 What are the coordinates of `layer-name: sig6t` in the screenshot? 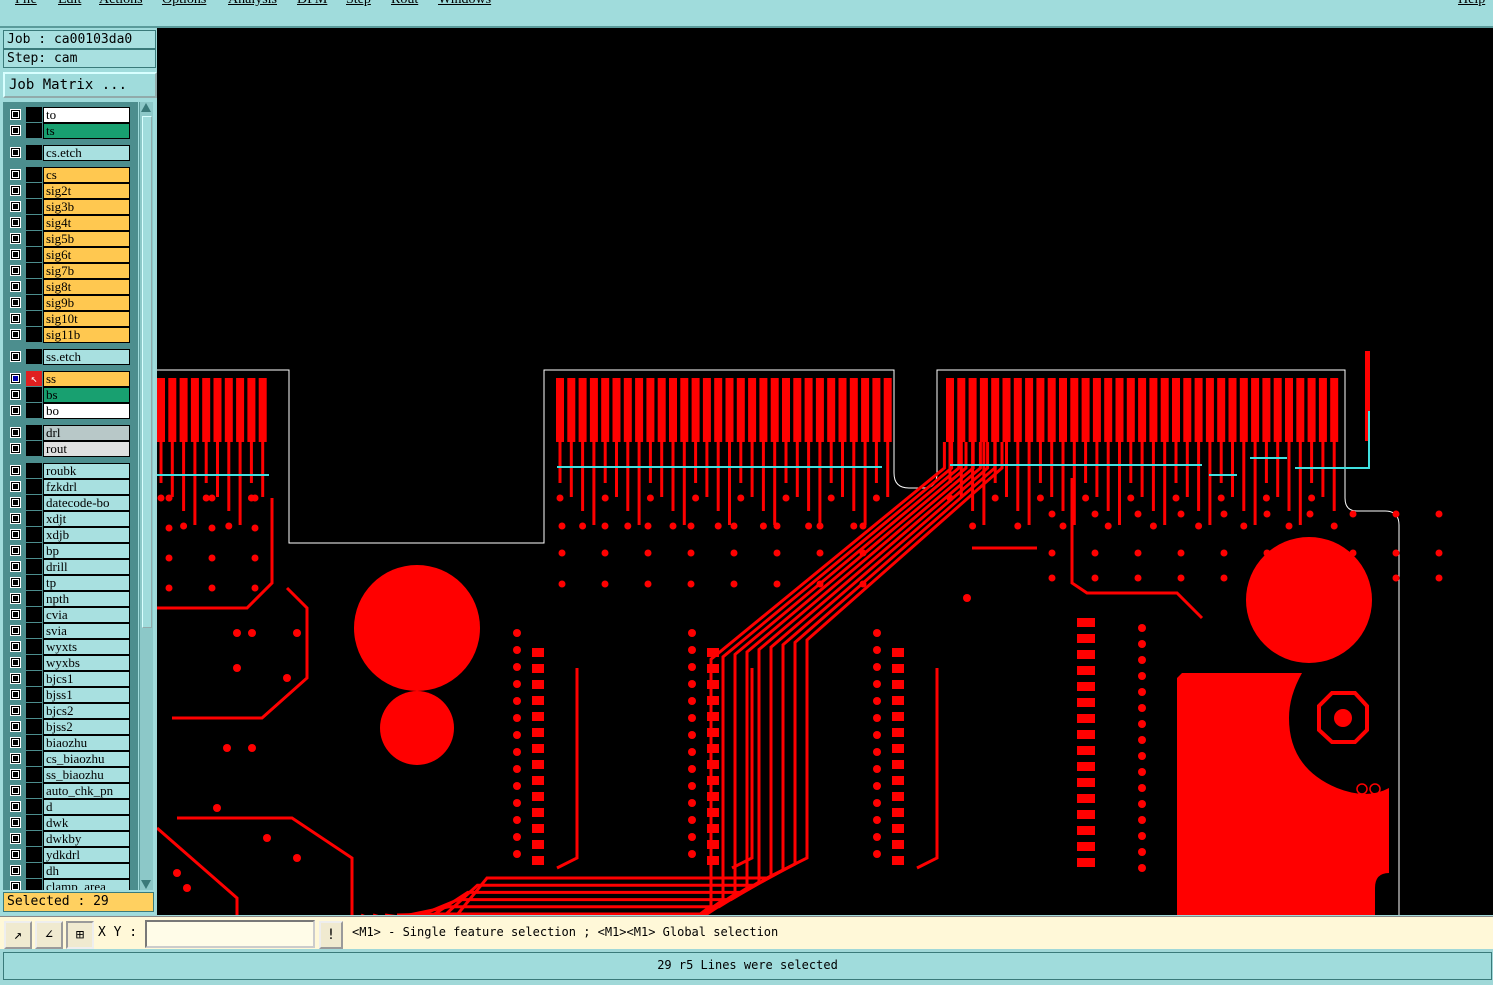 It's located at (86, 255).